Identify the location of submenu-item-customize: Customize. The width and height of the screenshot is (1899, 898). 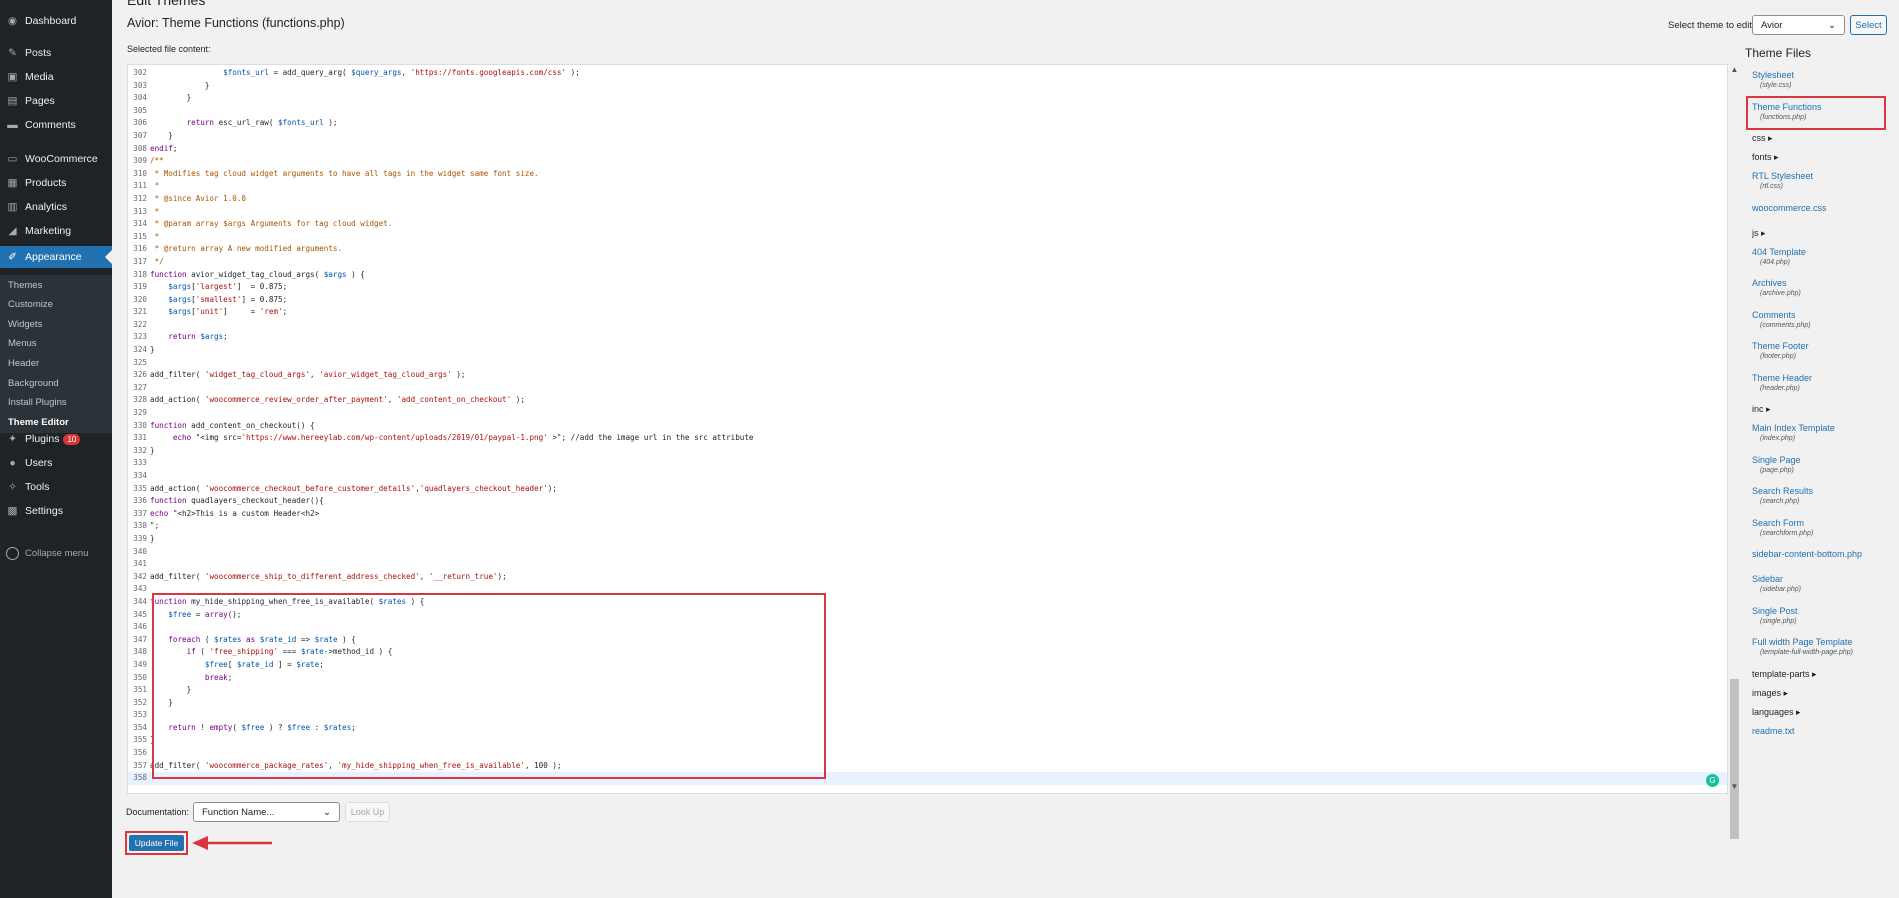
(56, 305).